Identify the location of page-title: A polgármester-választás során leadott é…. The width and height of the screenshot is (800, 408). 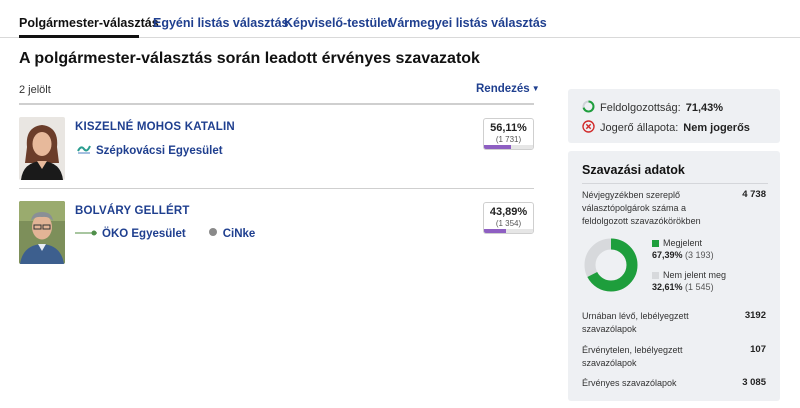
(249, 58).